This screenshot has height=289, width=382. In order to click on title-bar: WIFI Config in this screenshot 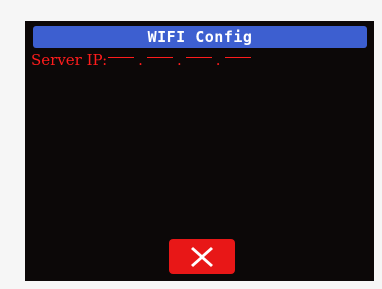, I will do `click(200, 37)`.